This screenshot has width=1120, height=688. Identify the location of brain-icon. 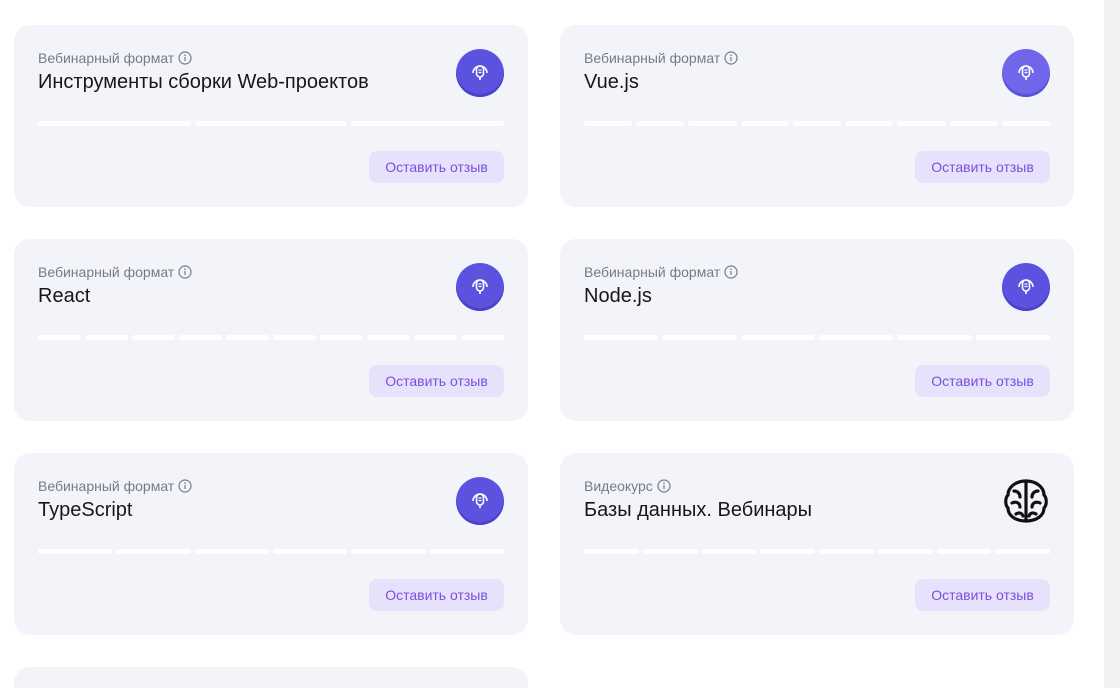
(1026, 501).